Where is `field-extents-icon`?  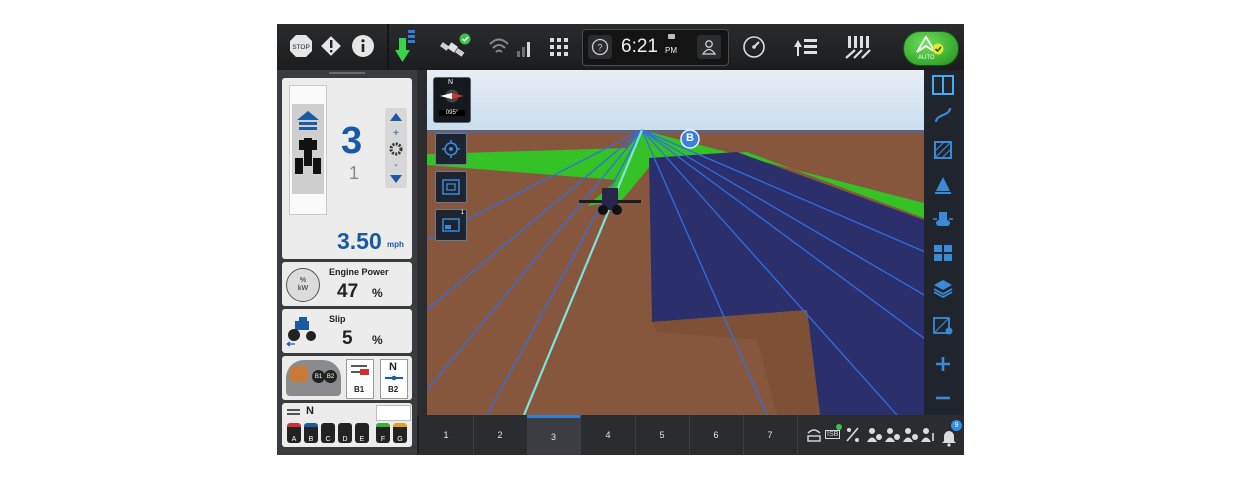 field-extents-icon is located at coordinates (451, 187).